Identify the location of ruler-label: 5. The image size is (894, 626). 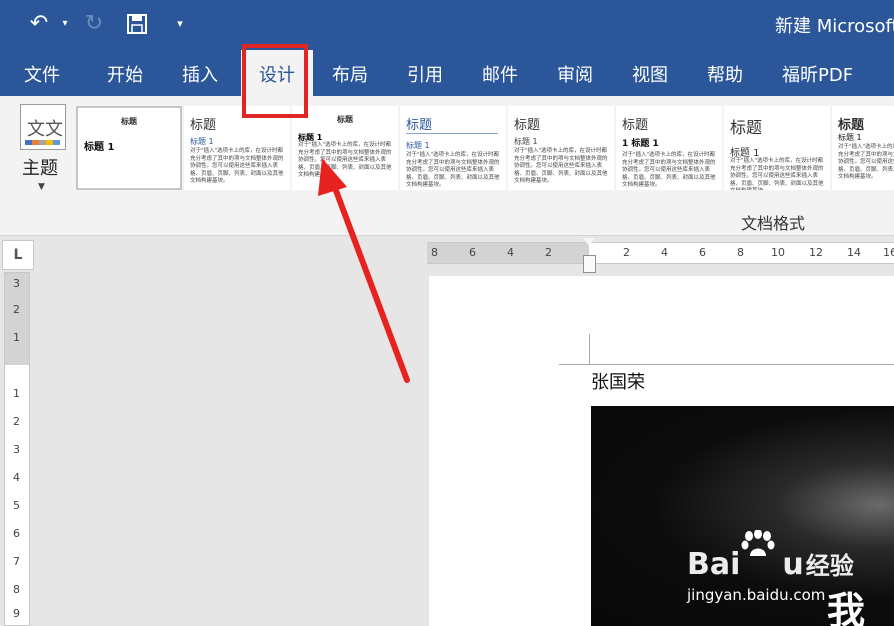
(16, 505).